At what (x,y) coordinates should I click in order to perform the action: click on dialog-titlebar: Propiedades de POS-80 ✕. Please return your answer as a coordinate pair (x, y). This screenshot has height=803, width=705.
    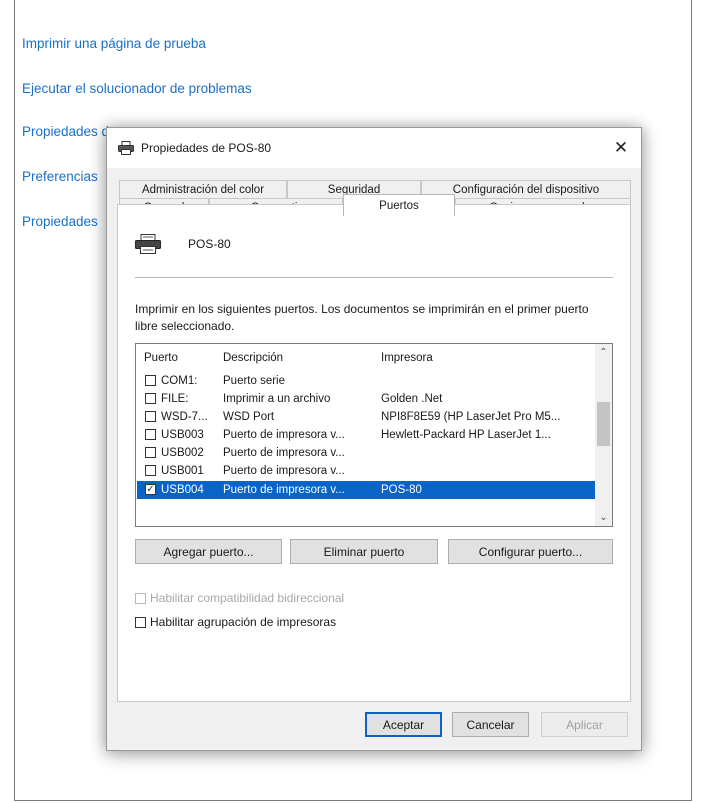
    Looking at the image, I should click on (374, 148).